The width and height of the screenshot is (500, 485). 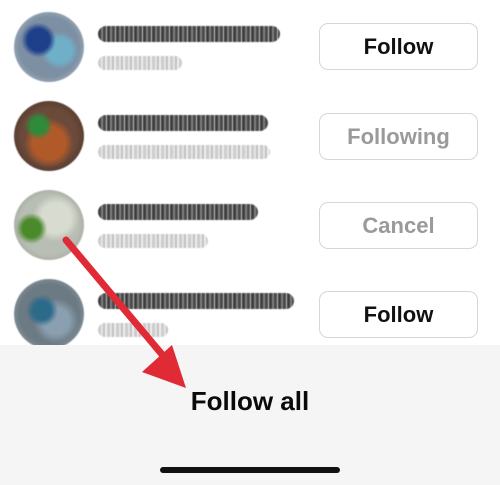 I want to click on home-indicator, so click(x=250, y=470).